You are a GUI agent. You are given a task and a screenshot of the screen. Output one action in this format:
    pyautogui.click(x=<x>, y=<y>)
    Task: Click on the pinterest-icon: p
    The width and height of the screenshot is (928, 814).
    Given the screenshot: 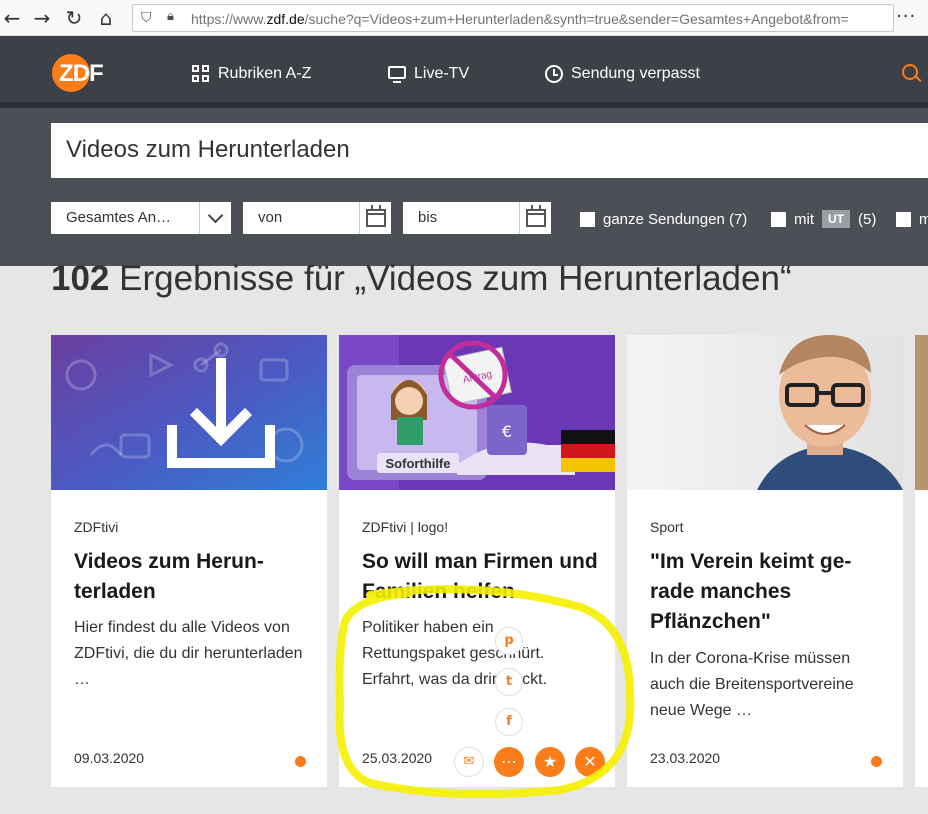 What is the action you would take?
    pyautogui.click(x=509, y=641)
    